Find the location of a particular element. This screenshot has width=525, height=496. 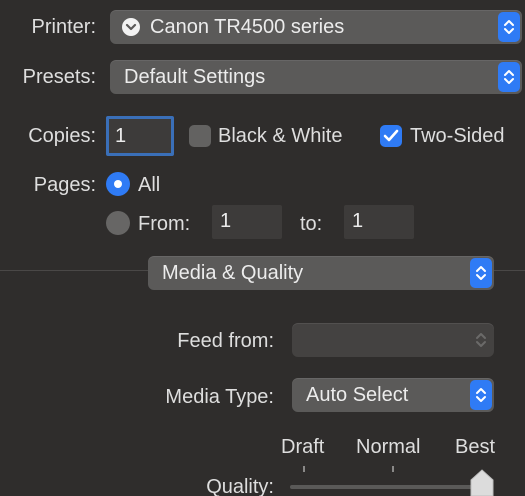

printer-label: Printer: is located at coordinates (63, 27).